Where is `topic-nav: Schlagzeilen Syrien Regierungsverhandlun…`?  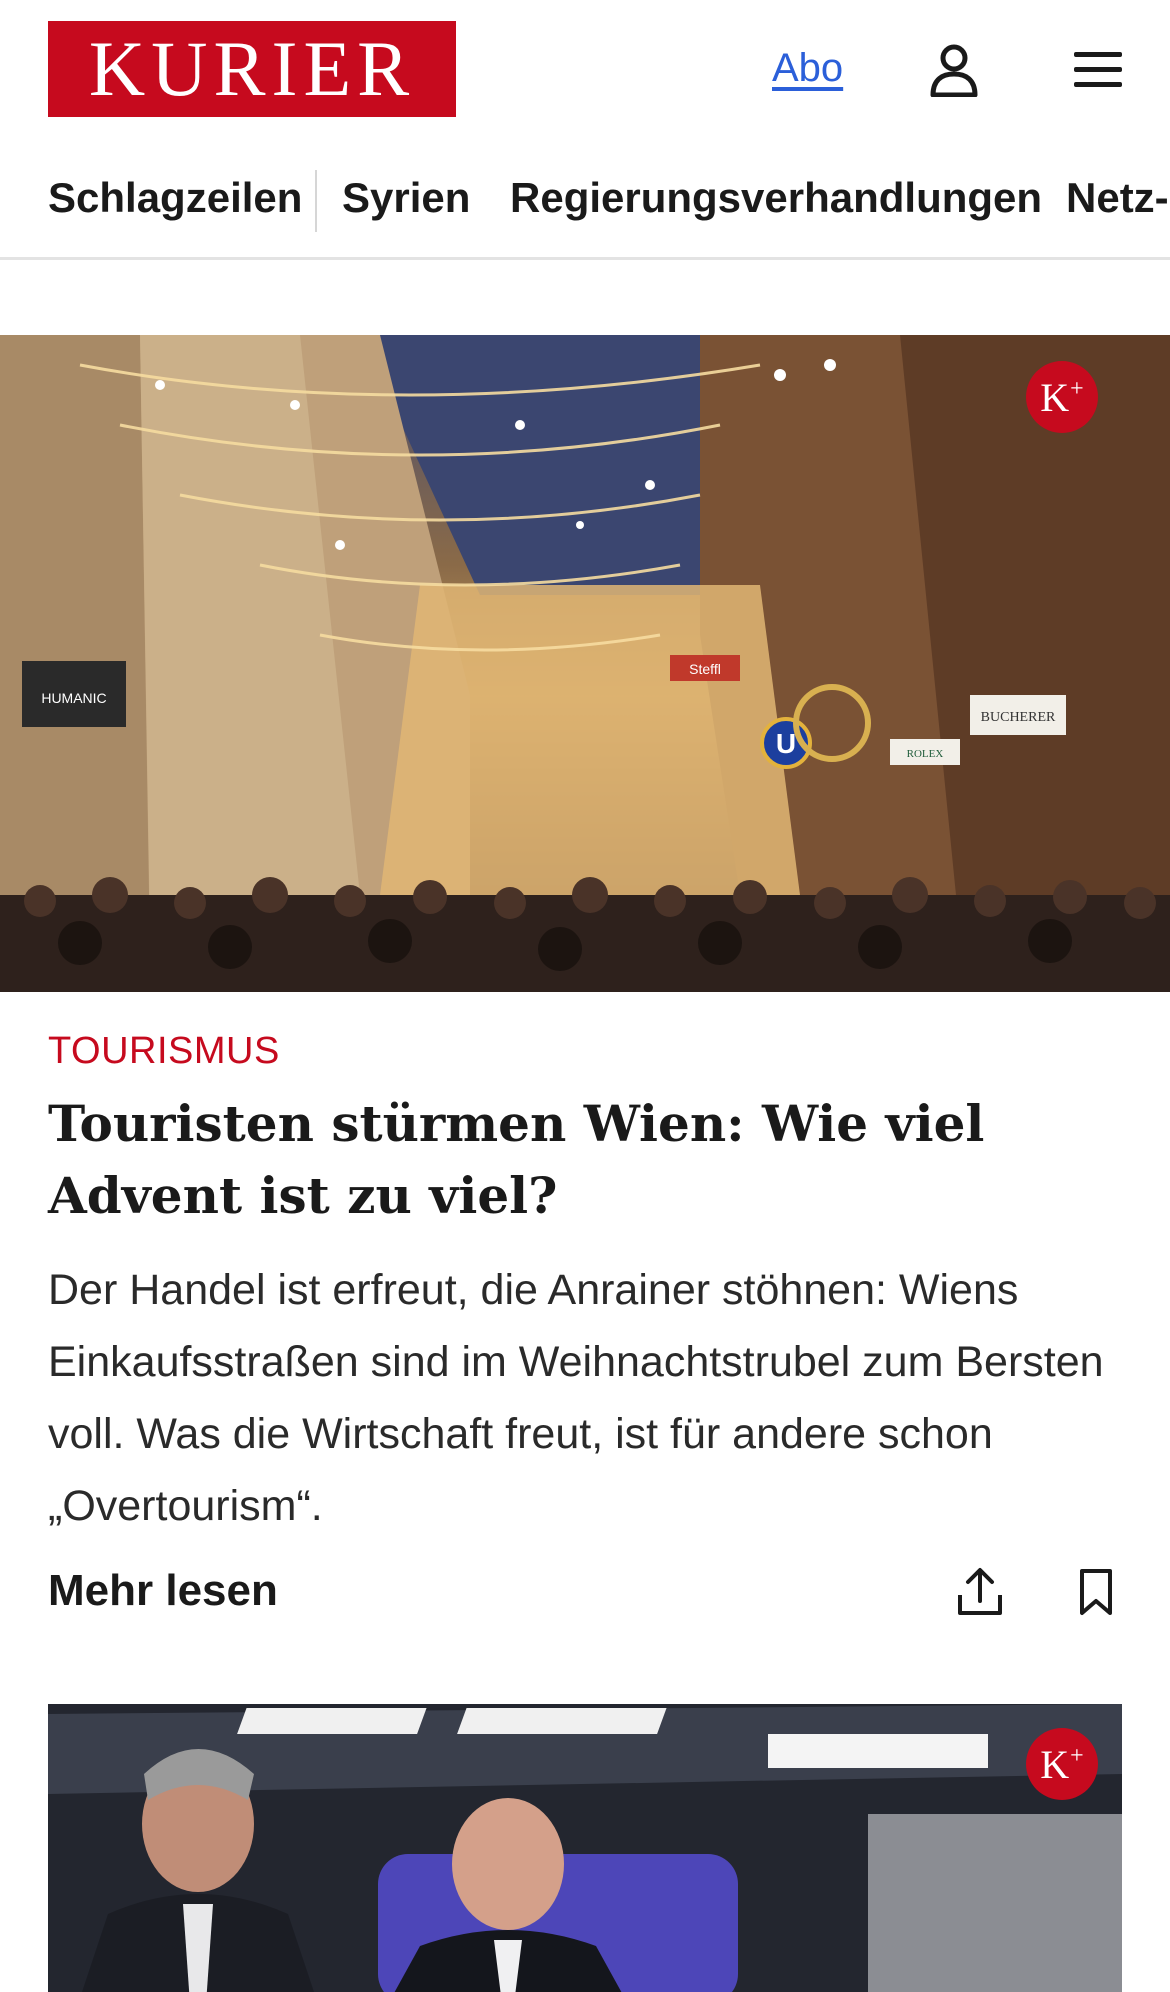 topic-nav: Schlagzeilen Syrien Regierungsverhandlun… is located at coordinates (585, 210).